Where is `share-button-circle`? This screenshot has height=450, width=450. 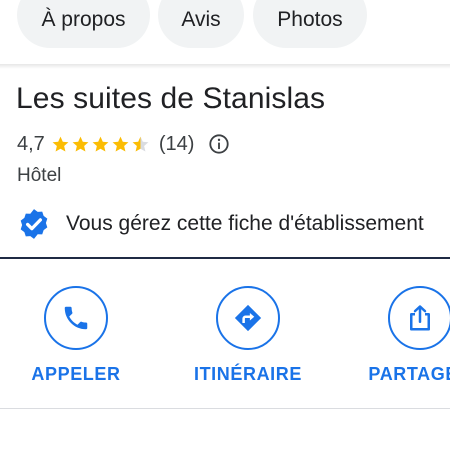
share-button-circle is located at coordinates (419, 318).